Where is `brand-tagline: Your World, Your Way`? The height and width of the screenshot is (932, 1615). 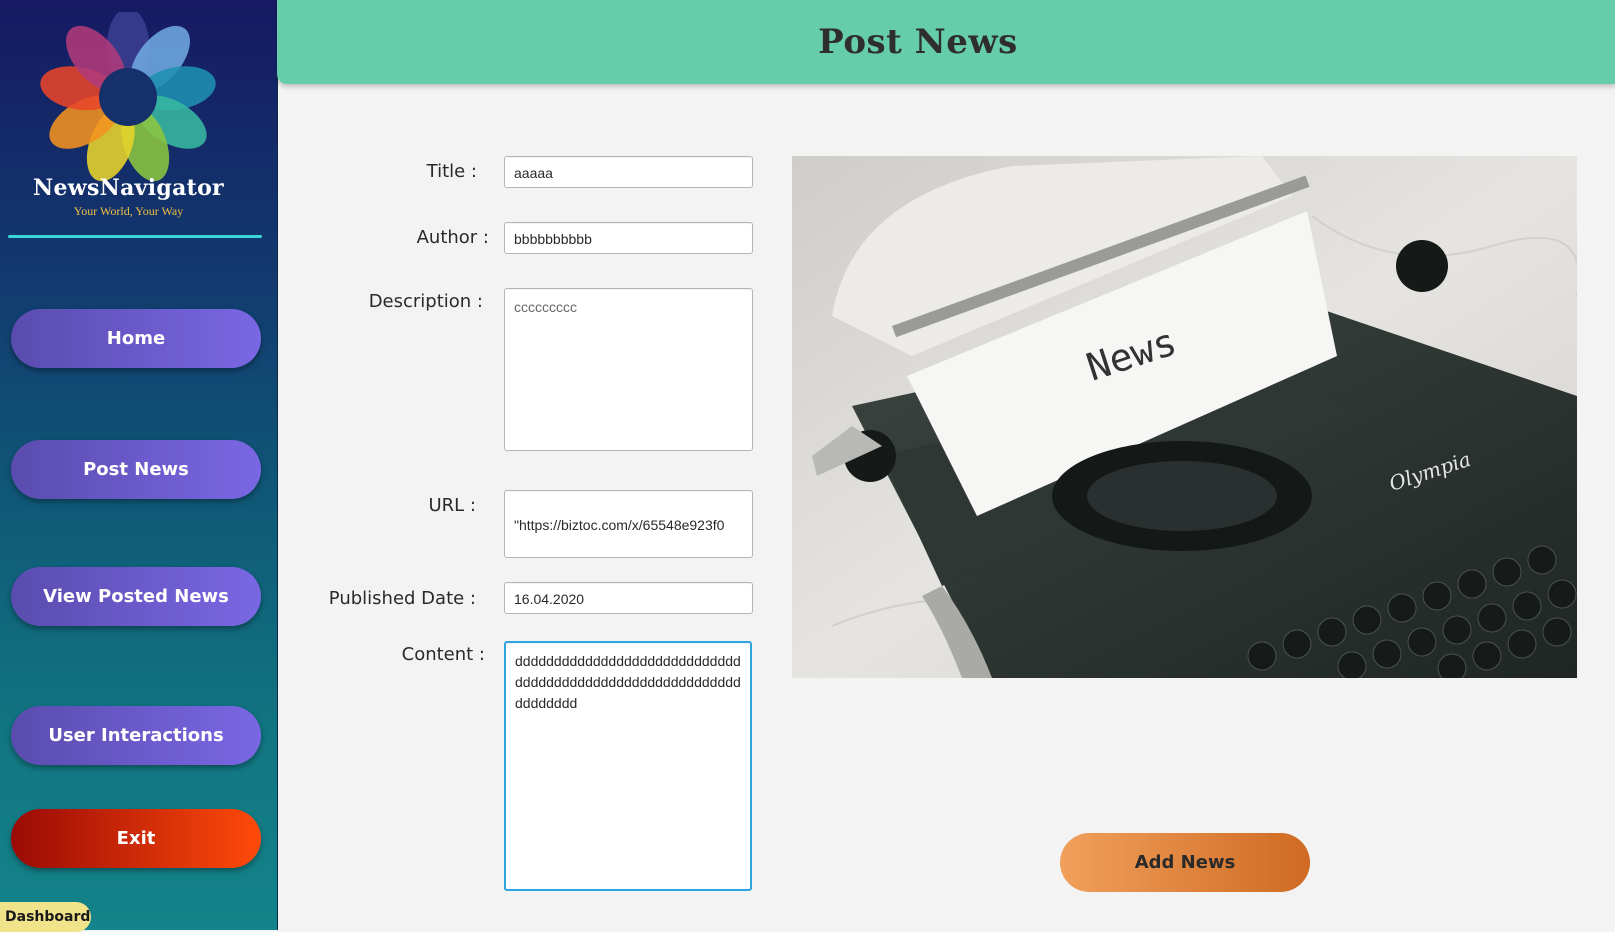 brand-tagline: Your World, Your Way is located at coordinates (128, 211).